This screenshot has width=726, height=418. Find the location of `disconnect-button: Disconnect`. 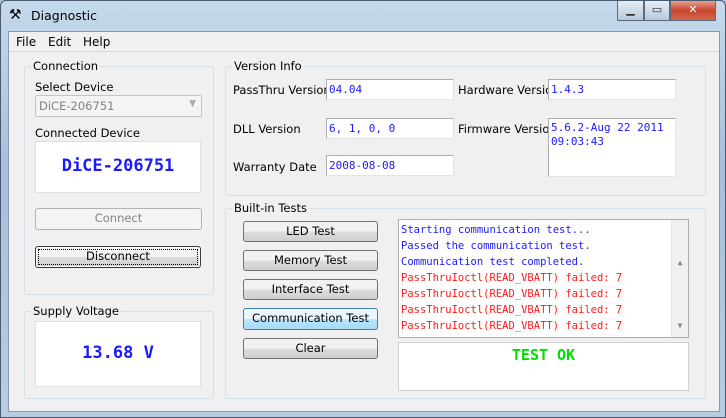

disconnect-button: Disconnect is located at coordinates (118, 257).